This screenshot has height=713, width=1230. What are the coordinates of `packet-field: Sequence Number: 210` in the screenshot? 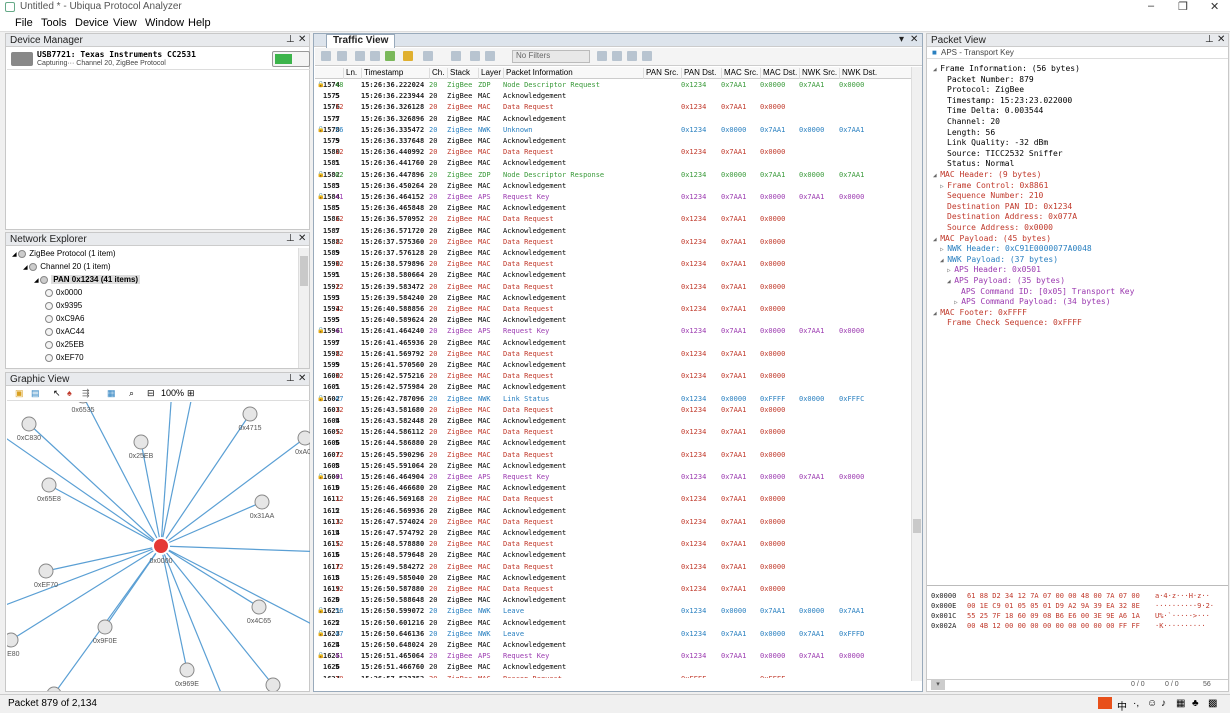 It's located at (995, 195).